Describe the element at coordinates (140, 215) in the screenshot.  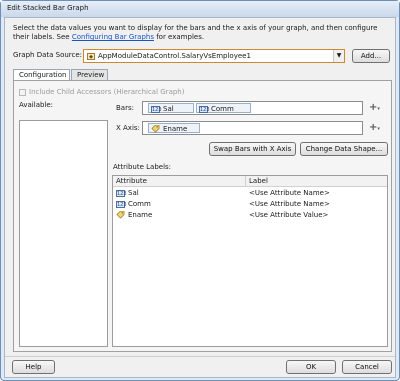
I see `attribute-name: Ename` at that location.